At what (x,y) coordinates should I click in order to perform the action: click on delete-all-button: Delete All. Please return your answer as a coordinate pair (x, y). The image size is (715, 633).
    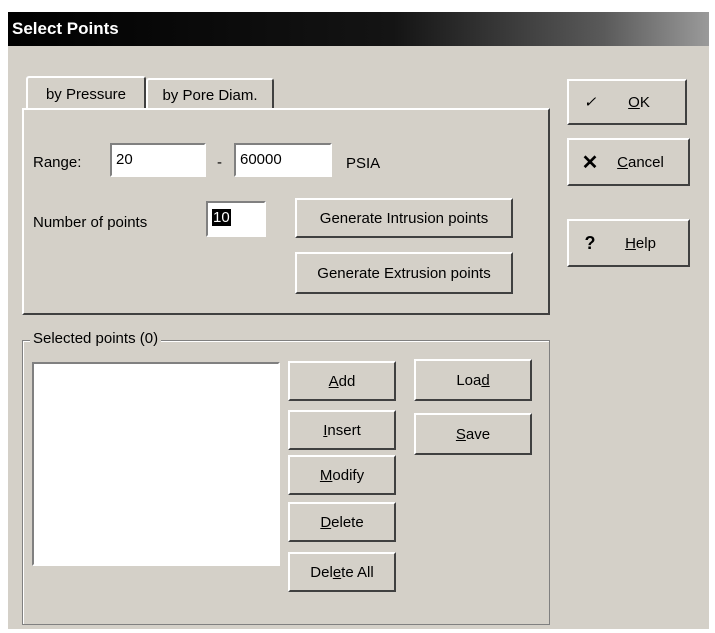
    Looking at the image, I should click on (342, 572).